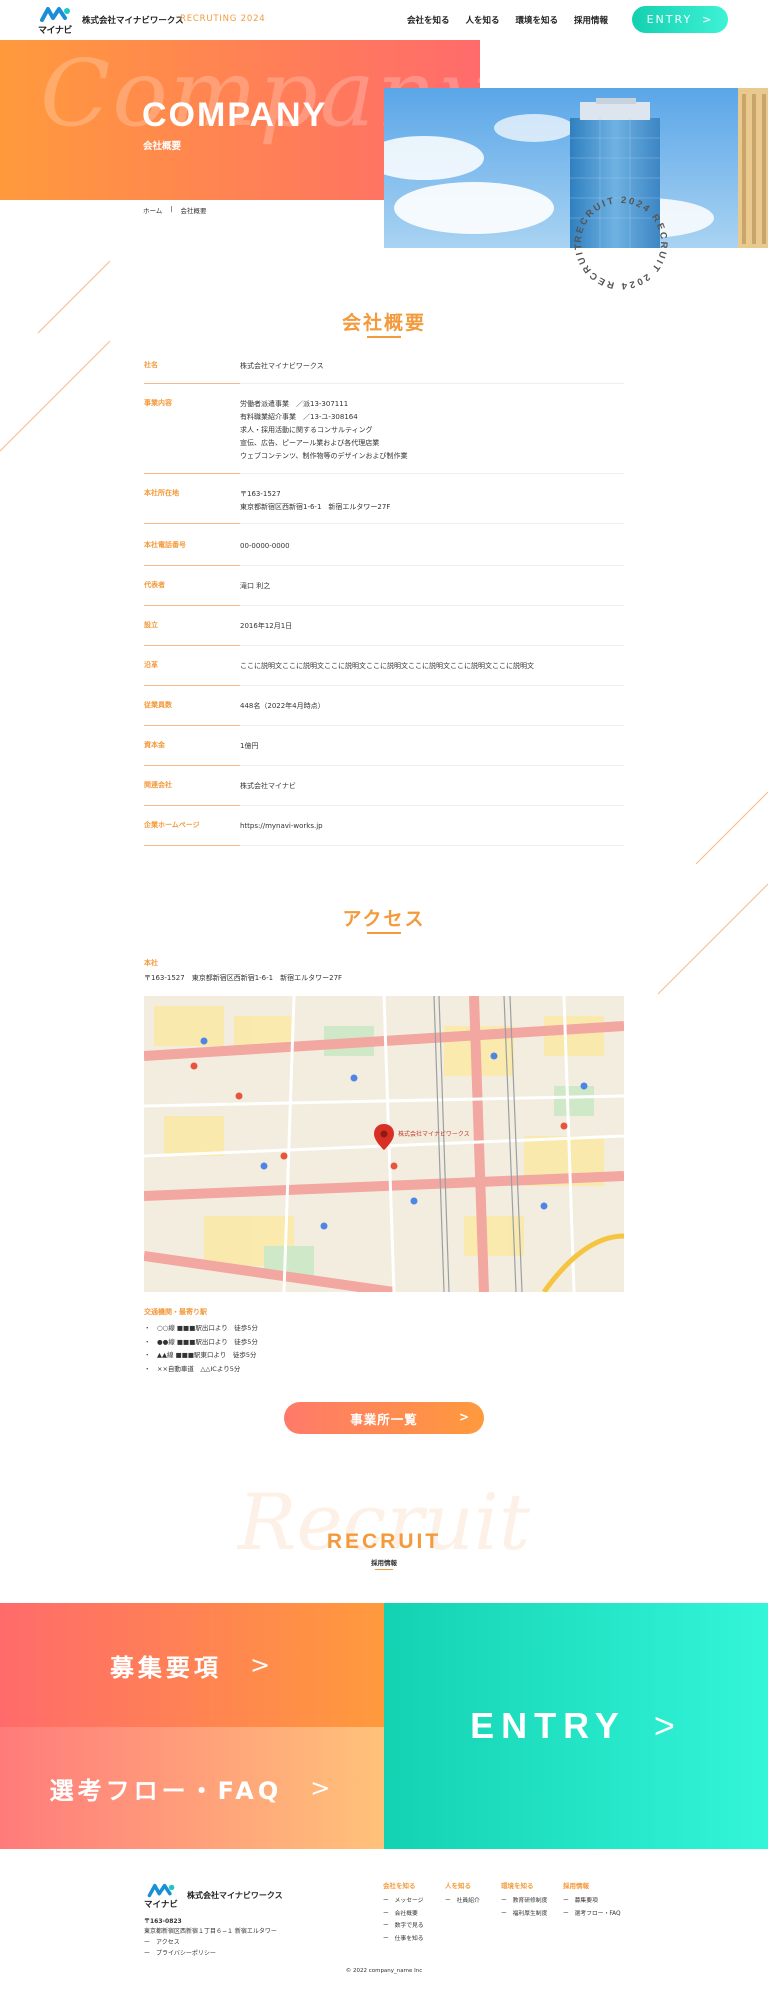 Image resolution: width=768 pixels, height=1990 pixels. Describe the element at coordinates (154, 585) in the screenshot. I see `info-key: 代表者` at that location.